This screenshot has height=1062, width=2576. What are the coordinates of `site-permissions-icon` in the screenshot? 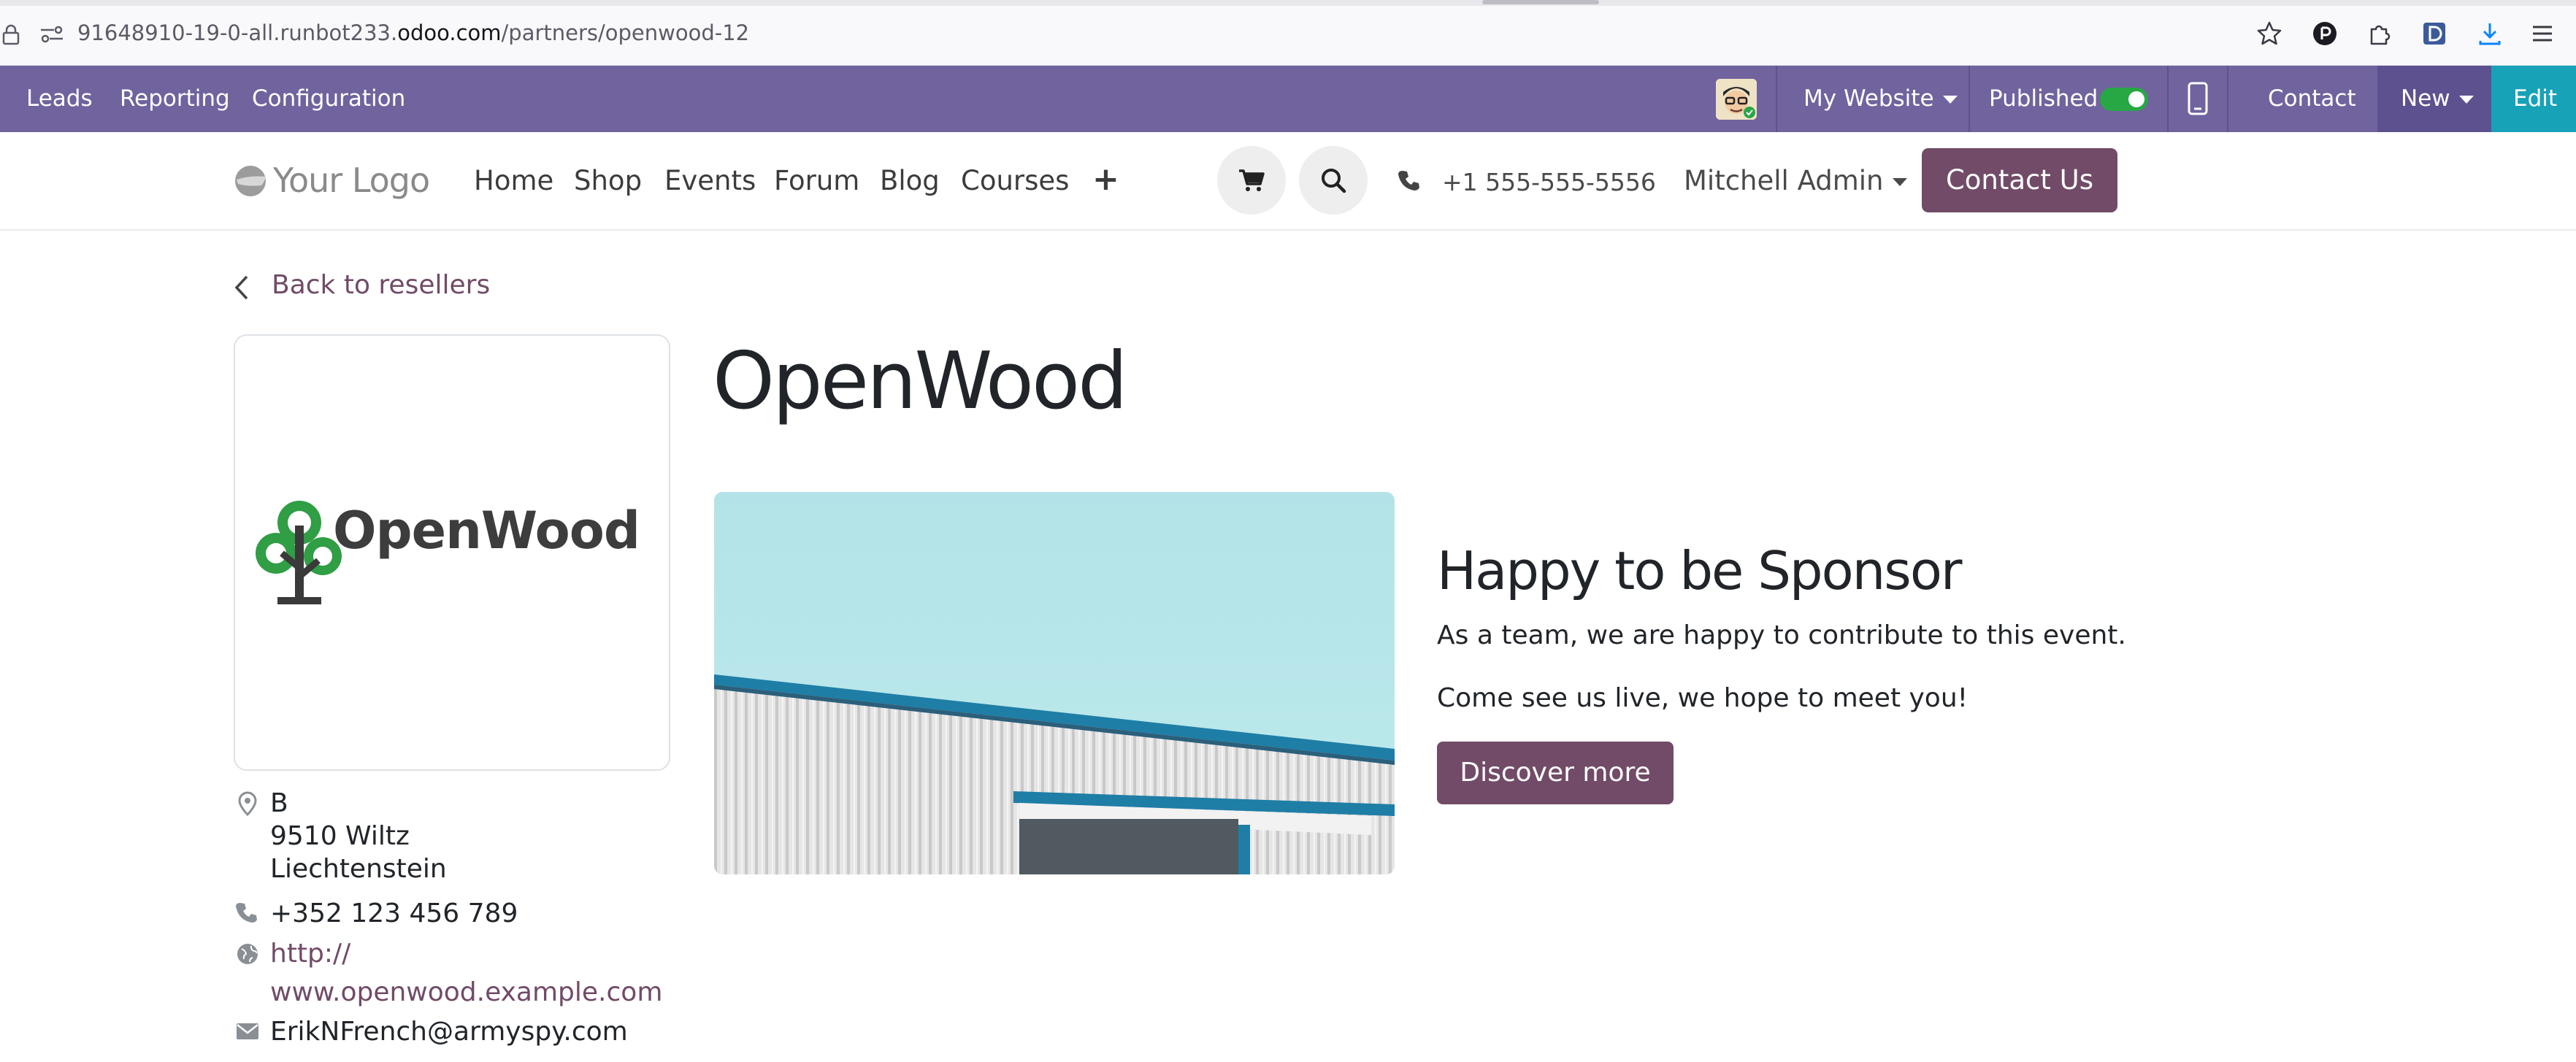 It's located at (51, 34).